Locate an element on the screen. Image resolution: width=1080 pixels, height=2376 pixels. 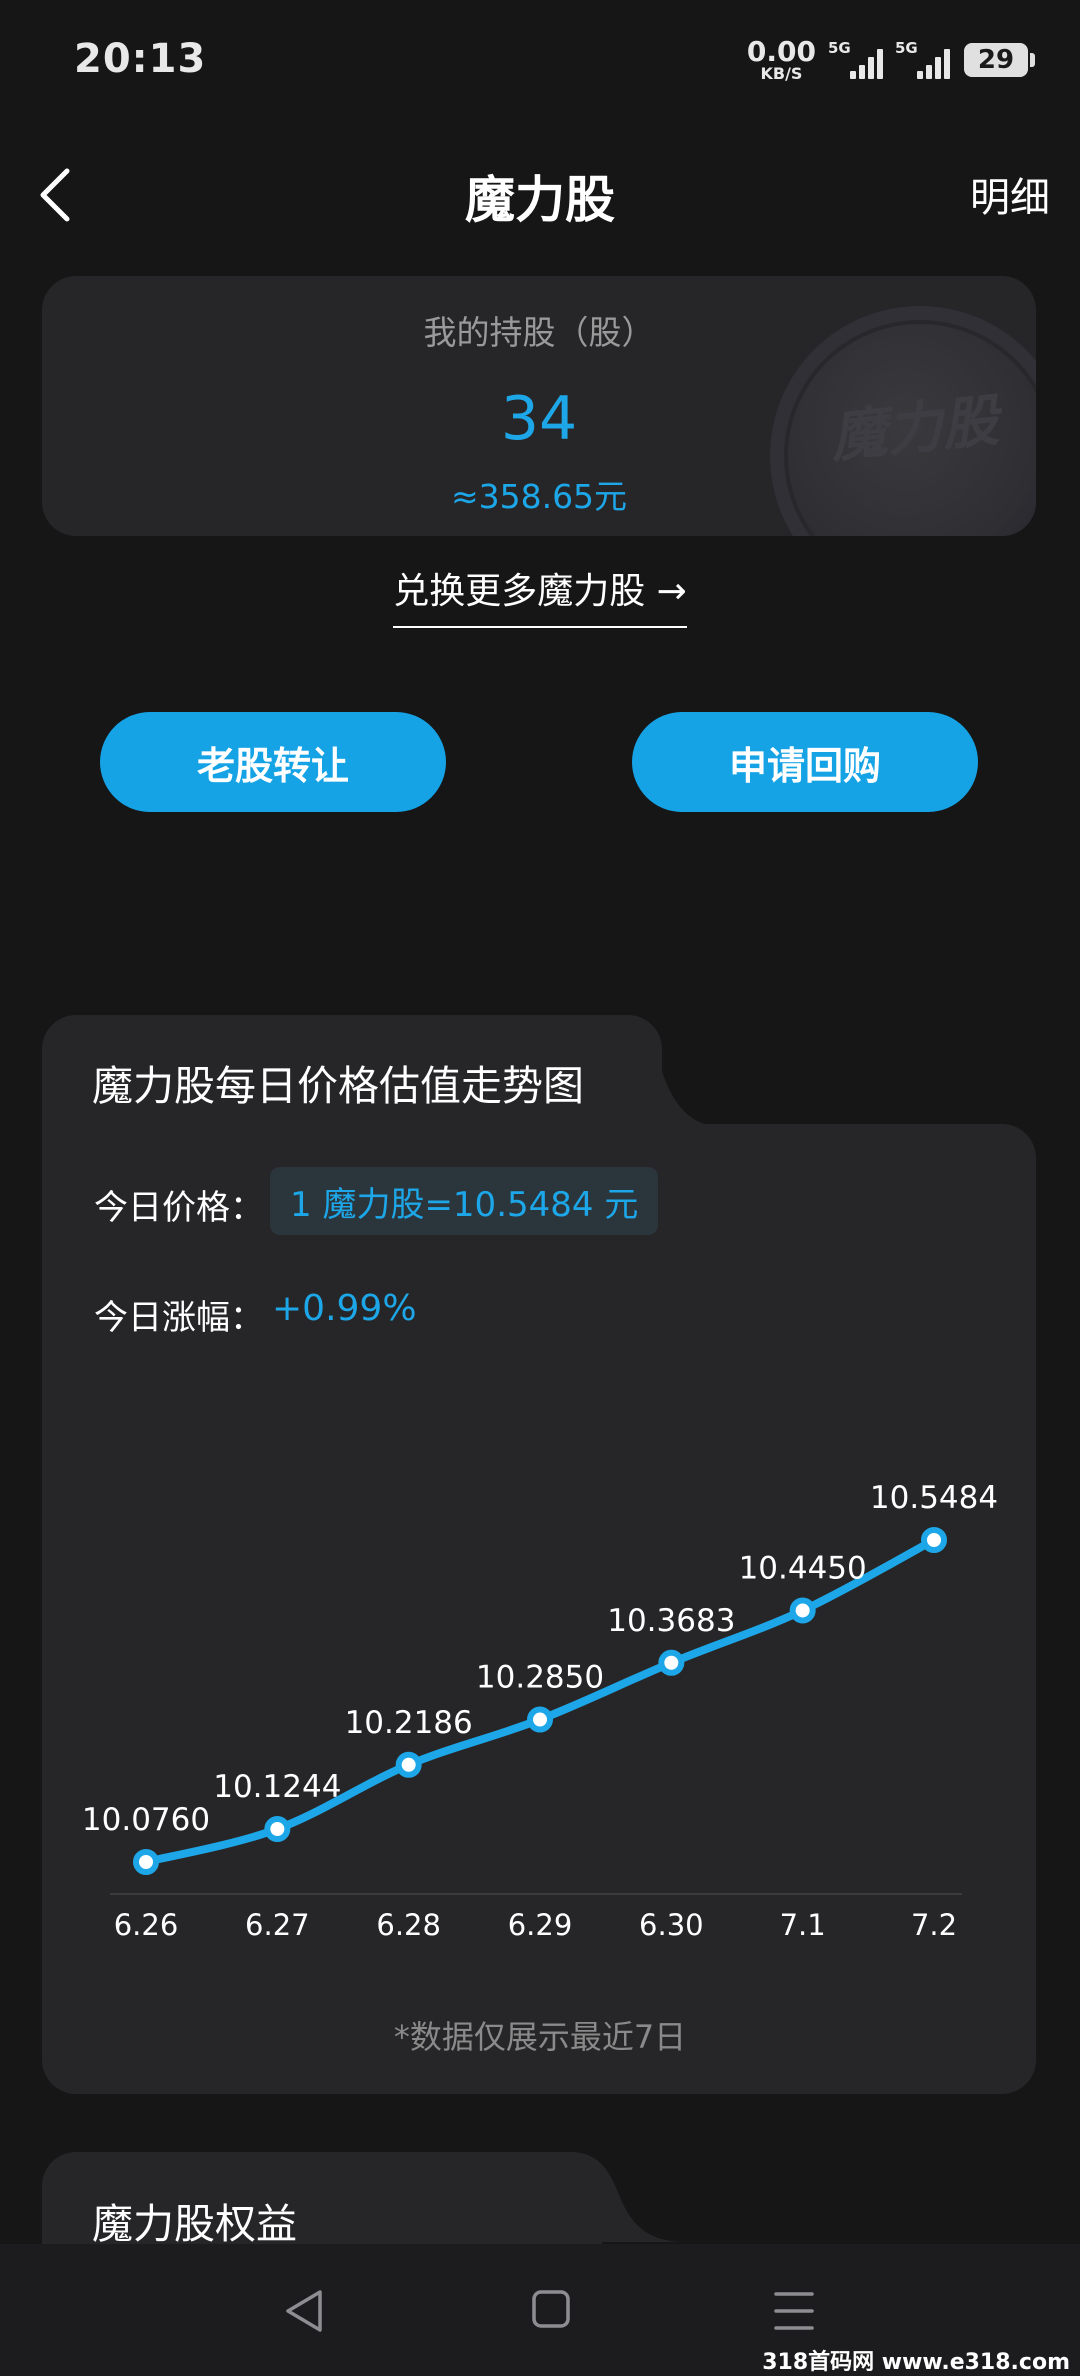
net-speed-value: 0.00 is located at coordinates (781, 51).